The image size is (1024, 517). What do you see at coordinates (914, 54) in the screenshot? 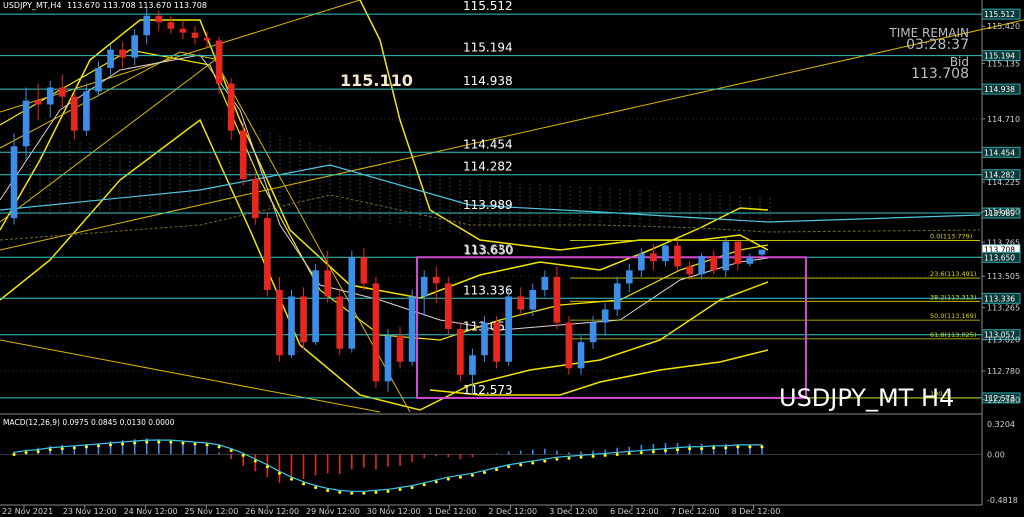
I see `time-remain-panel: TIME REMAIN 03:28:37 Bid 113.708` at bounding box center [914, 54].